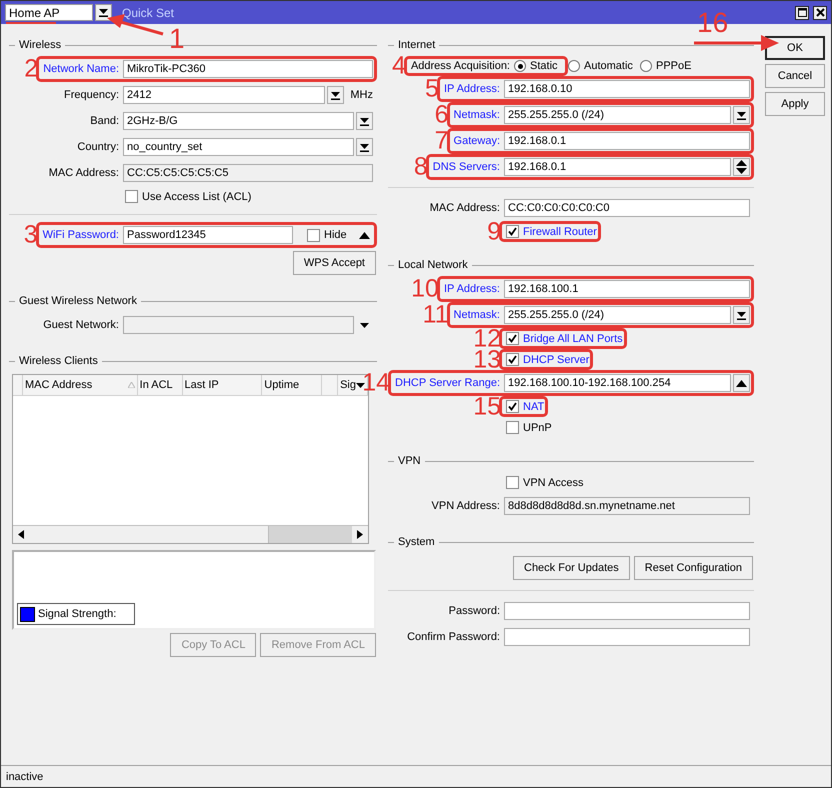 The height and width of the screenshot is (788, 832). What do you see at coordinates (361, 95) in the screenshot?
I see `unit-label: MHz` at bounding box center [361, 95].